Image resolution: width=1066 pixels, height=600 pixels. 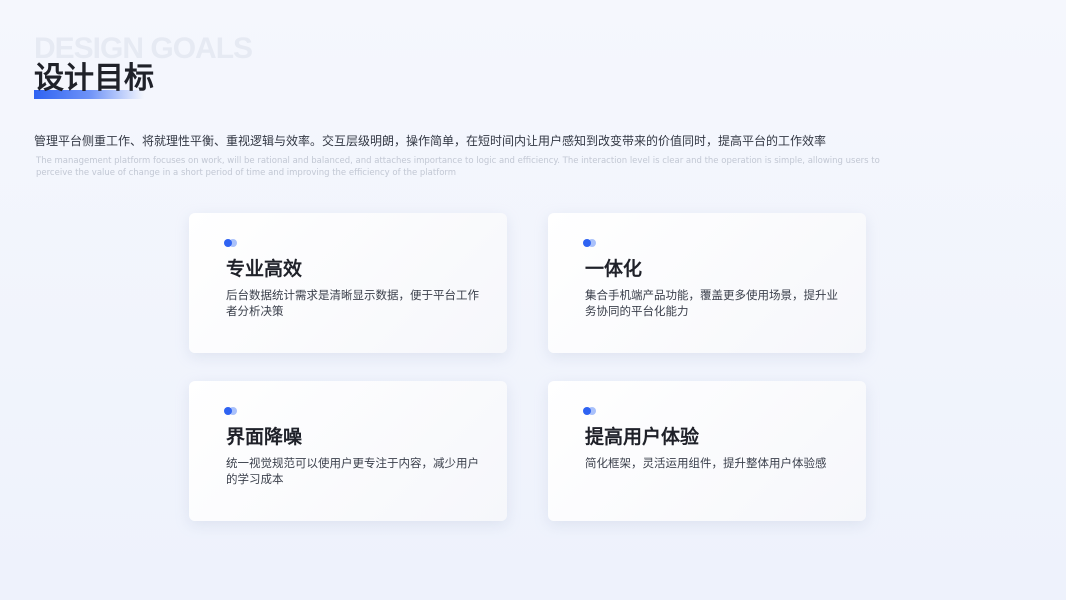 What do you see at coordinates (642, 437) in the screenshot?
I see `goal-card-title: 提高用户体验` at bounding box center [642, 437].